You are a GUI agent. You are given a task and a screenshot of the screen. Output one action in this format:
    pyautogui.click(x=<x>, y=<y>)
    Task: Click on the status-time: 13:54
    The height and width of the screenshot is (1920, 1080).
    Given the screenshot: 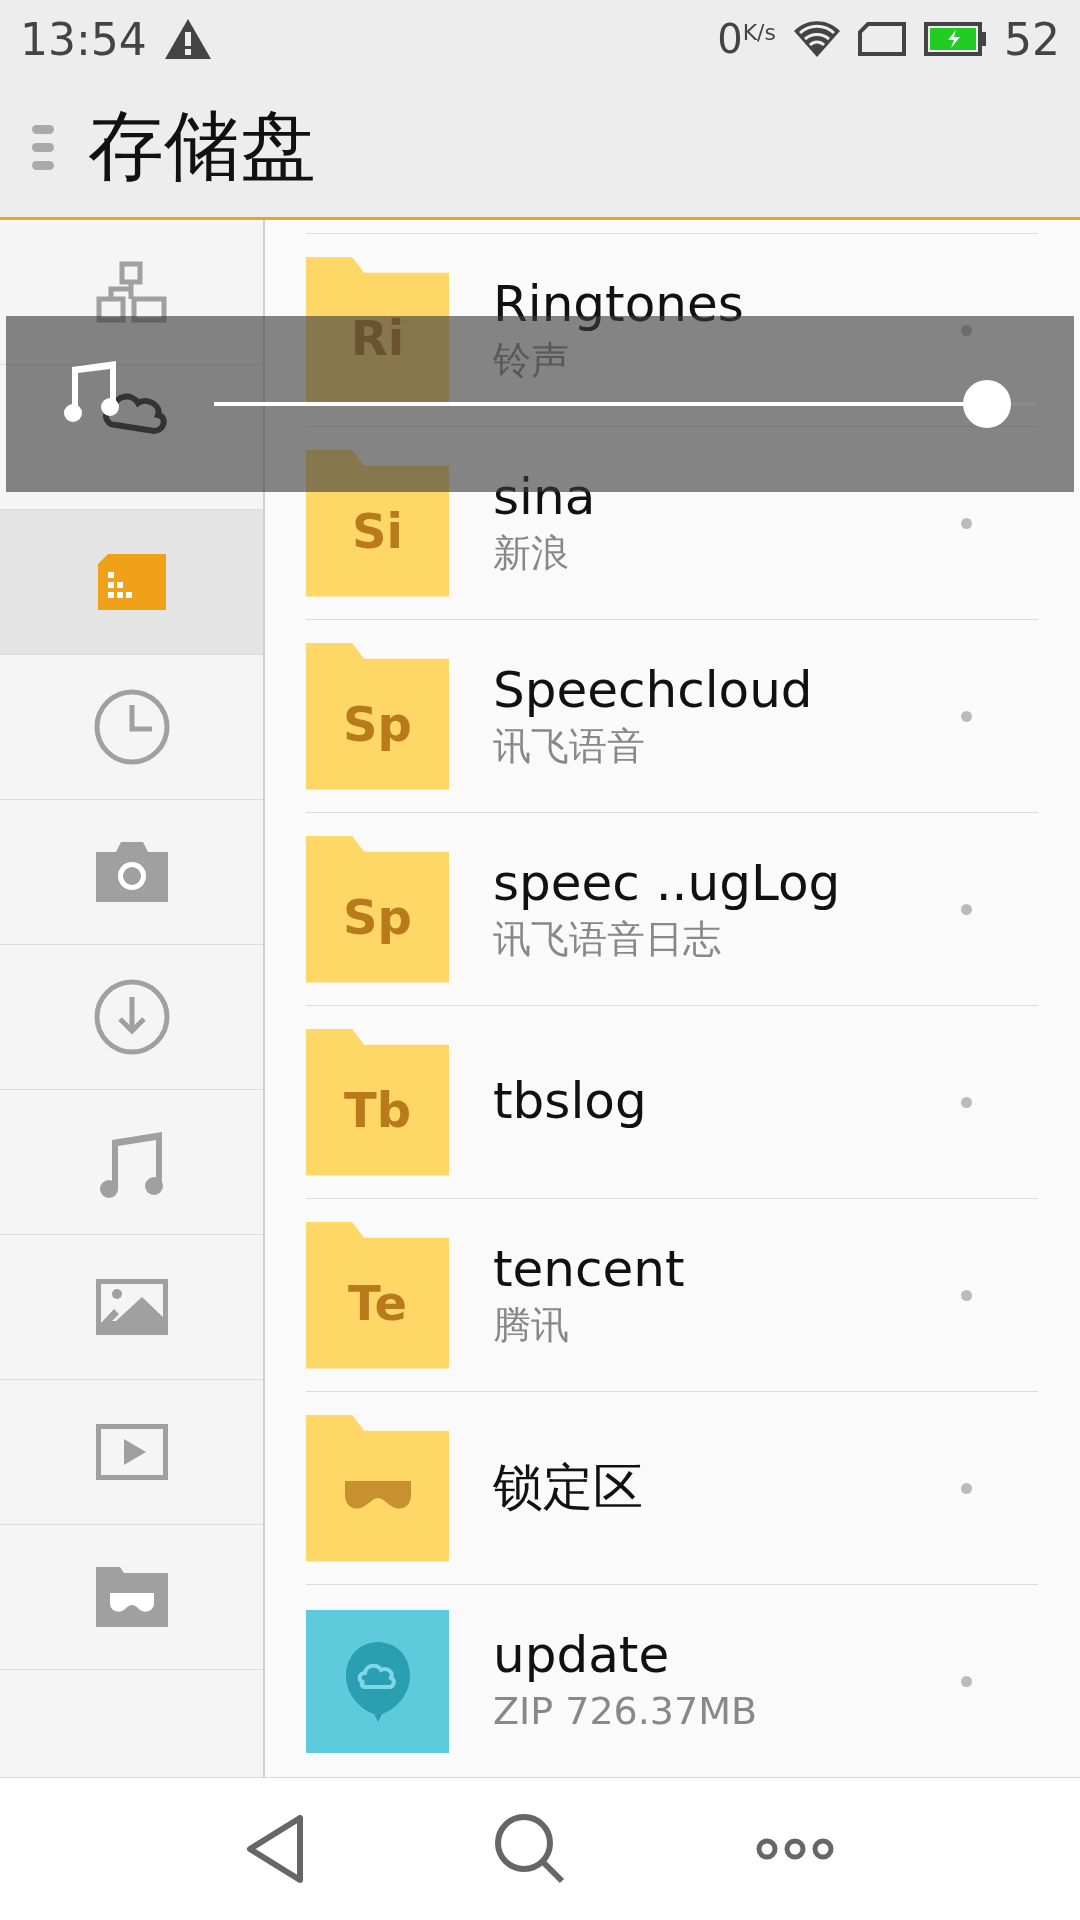 What is the action you would take?
    pyautogui.click(x=83, y=39)
    